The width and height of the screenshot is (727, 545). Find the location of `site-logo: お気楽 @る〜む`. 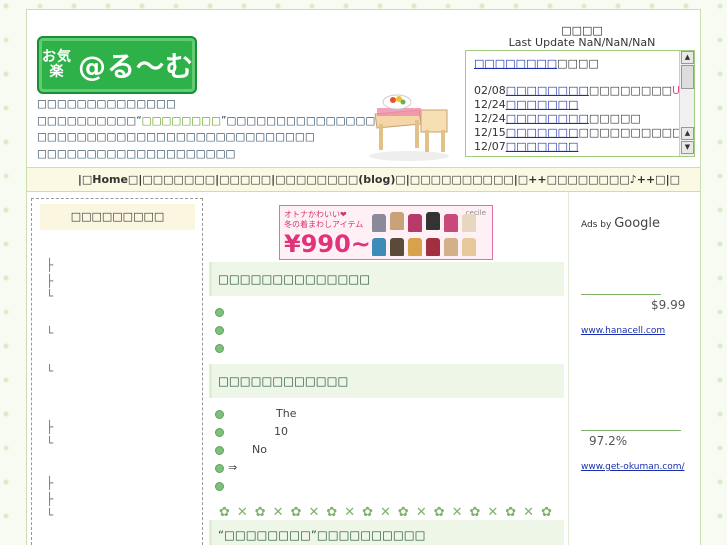

site-logo: お気楽 @る〜む is located at coordinates (117, 65).